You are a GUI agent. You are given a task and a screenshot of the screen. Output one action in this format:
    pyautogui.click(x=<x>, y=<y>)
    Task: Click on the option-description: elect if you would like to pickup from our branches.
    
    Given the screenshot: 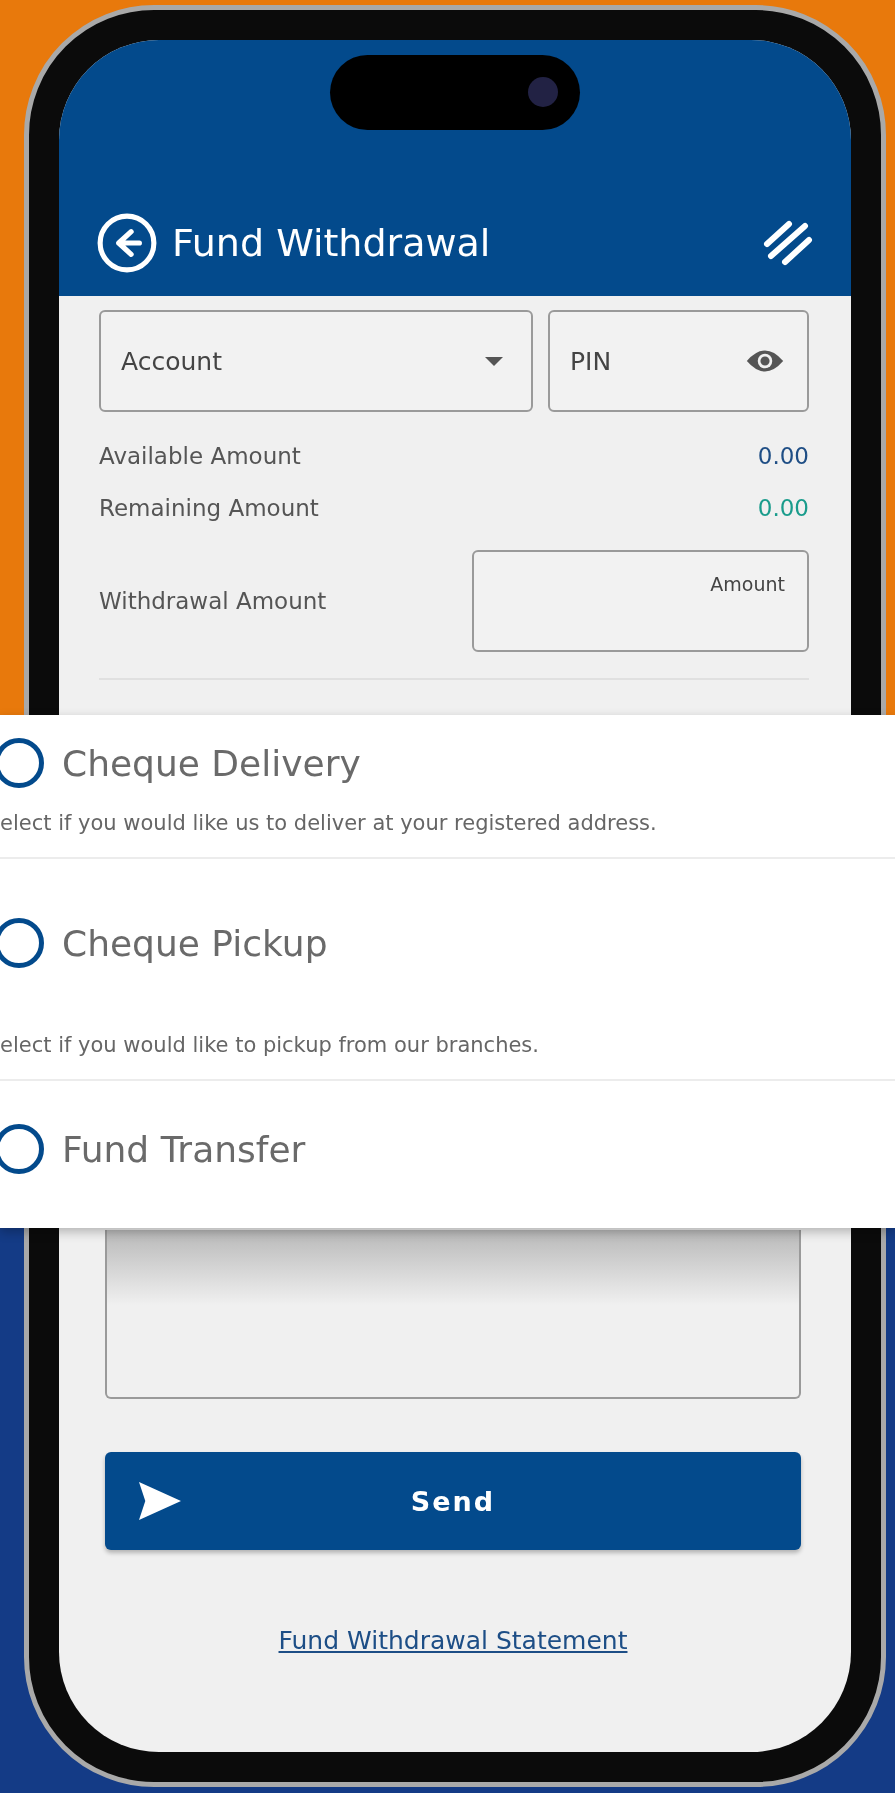 What is the action you would take?
    pyautogui.click(x=270, y=1045)
    